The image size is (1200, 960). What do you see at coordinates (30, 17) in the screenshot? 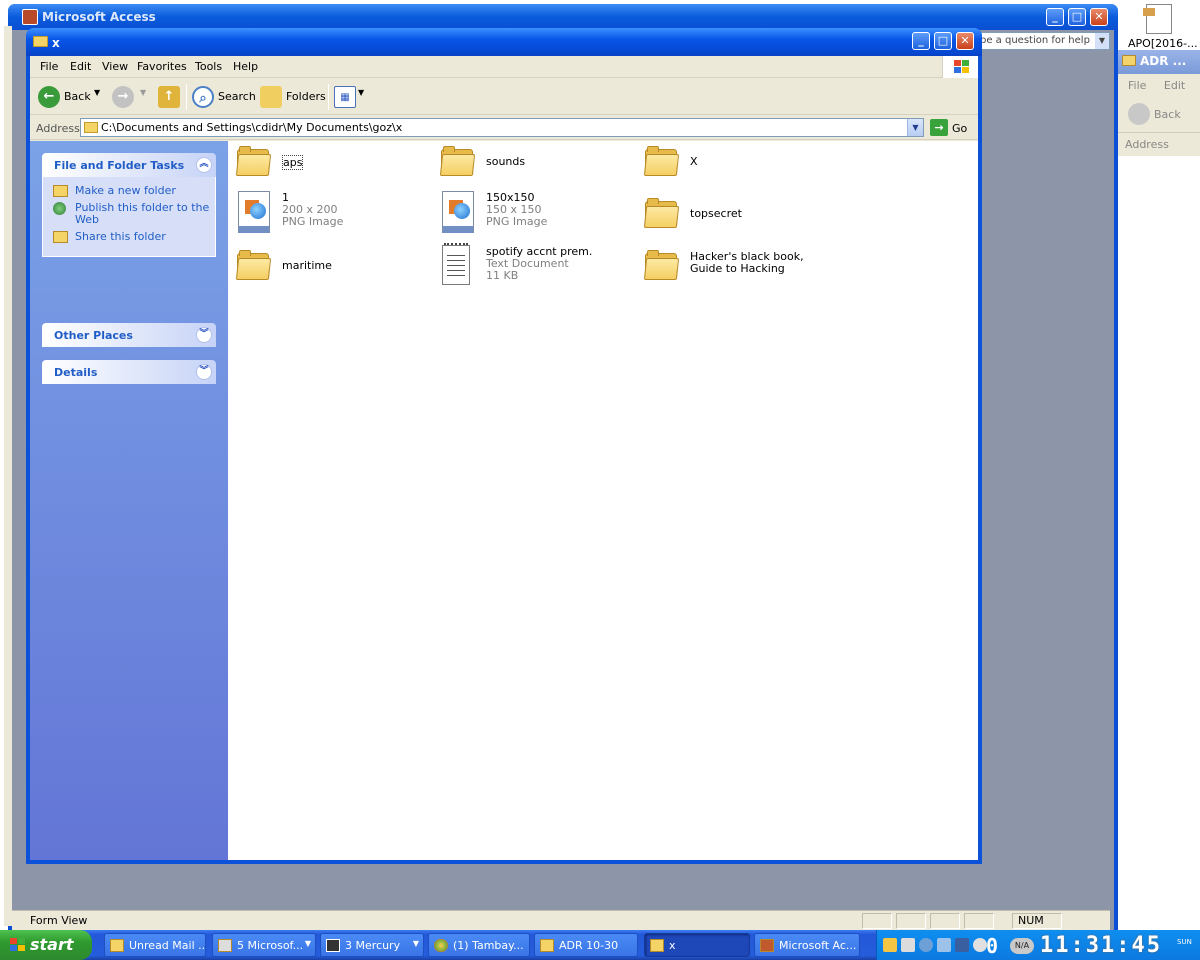
I see `access-app-icon` at bounding box center [30, 17].